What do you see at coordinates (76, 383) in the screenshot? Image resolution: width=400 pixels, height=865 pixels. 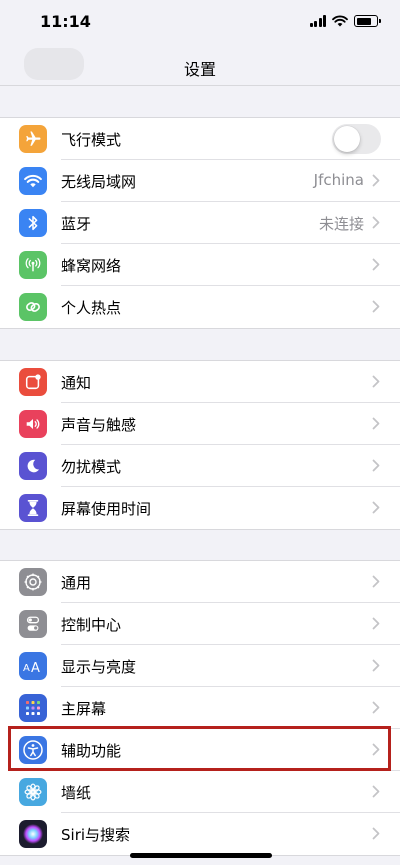 I see `row-label: 通知` at bounding box center [76, 383].